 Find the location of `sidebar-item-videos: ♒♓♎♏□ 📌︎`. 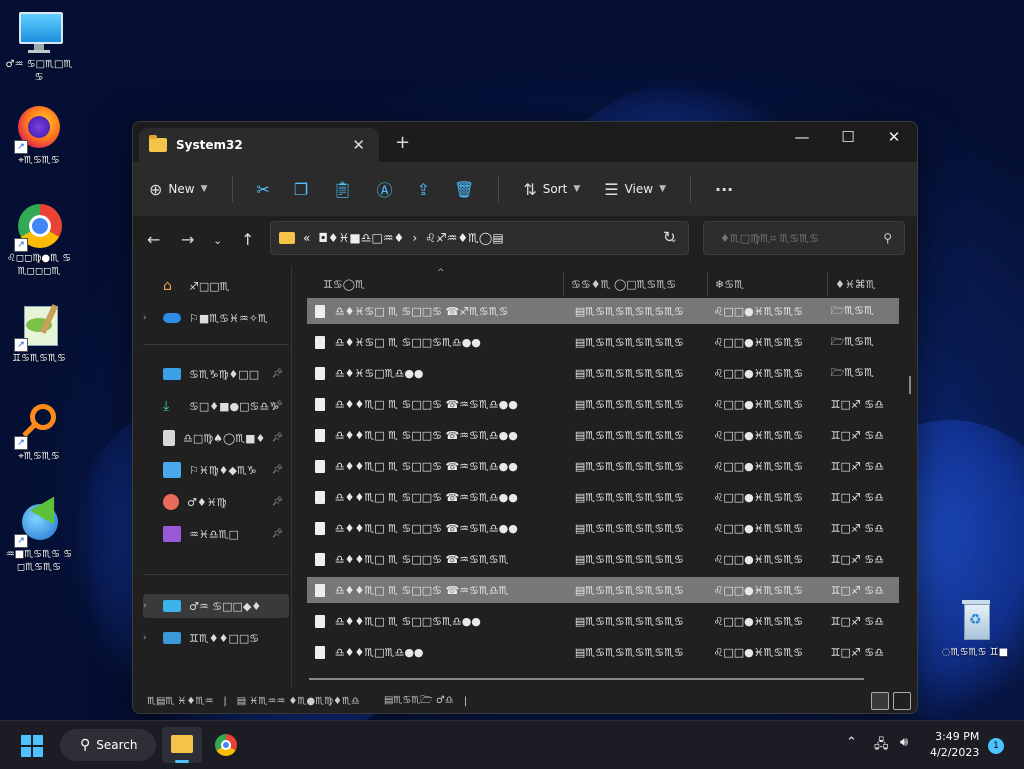

sidebar-item-videos: ♒♓♎♏□ 📌︎ is located at coordinates (216, 534).